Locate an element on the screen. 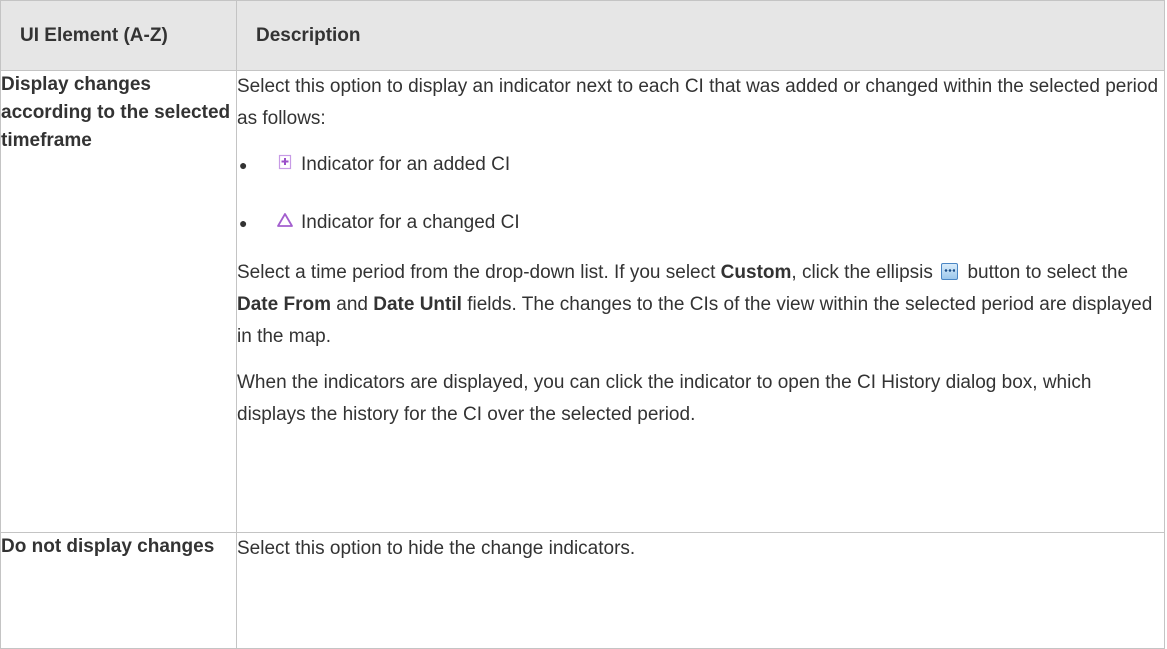 The height and width of the screenshot is (649, 1167). table-header-row: UI Element (A-Z) Description is located at coordinates (582, 35).